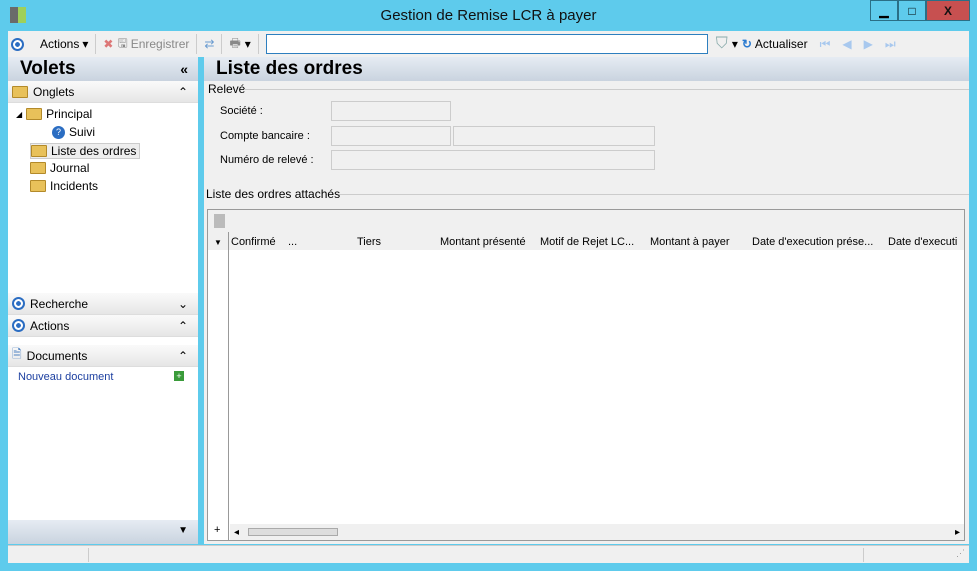 Image resolution: width=977 pixels, height=571 pixels. What do you see at coordinates (369, 242) in the screenshot?
I see `column-header: Tiers` at bounding box center [369, 242].